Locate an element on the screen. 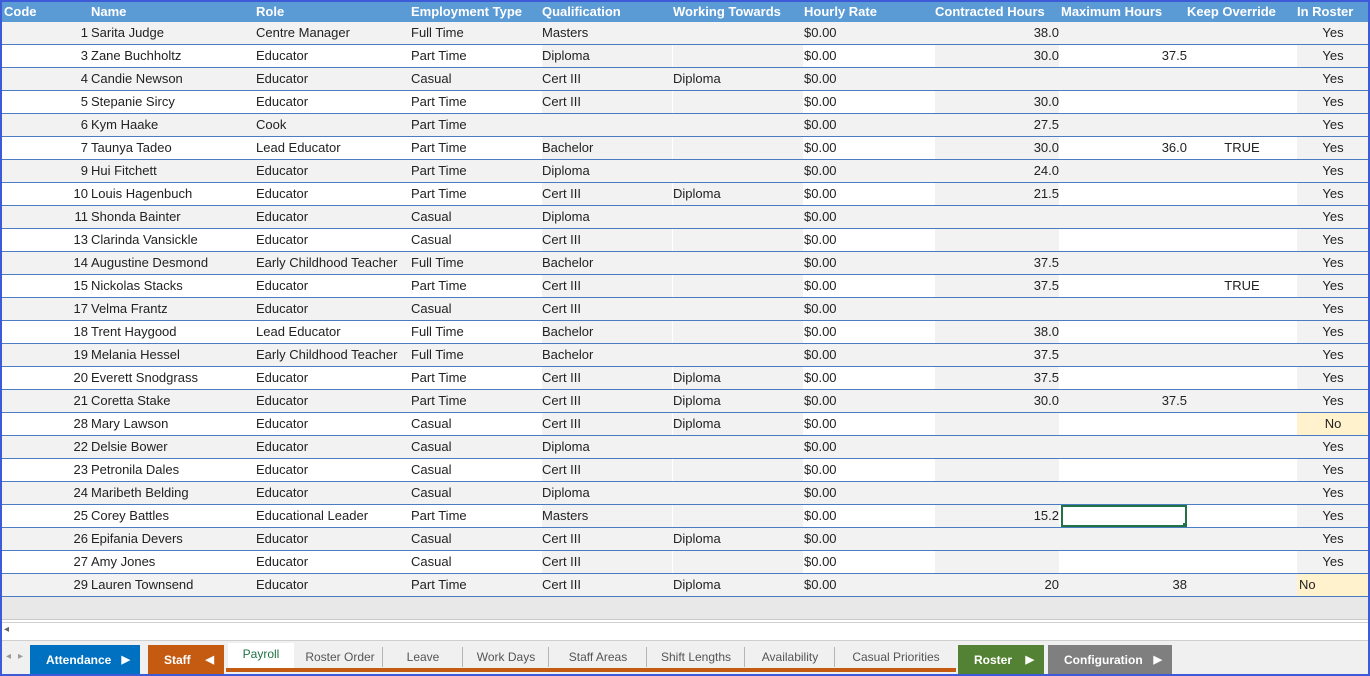 This screenshot has width=1370, height=676. cell-name: Epifania Devers is located at coordinates (171, 539).